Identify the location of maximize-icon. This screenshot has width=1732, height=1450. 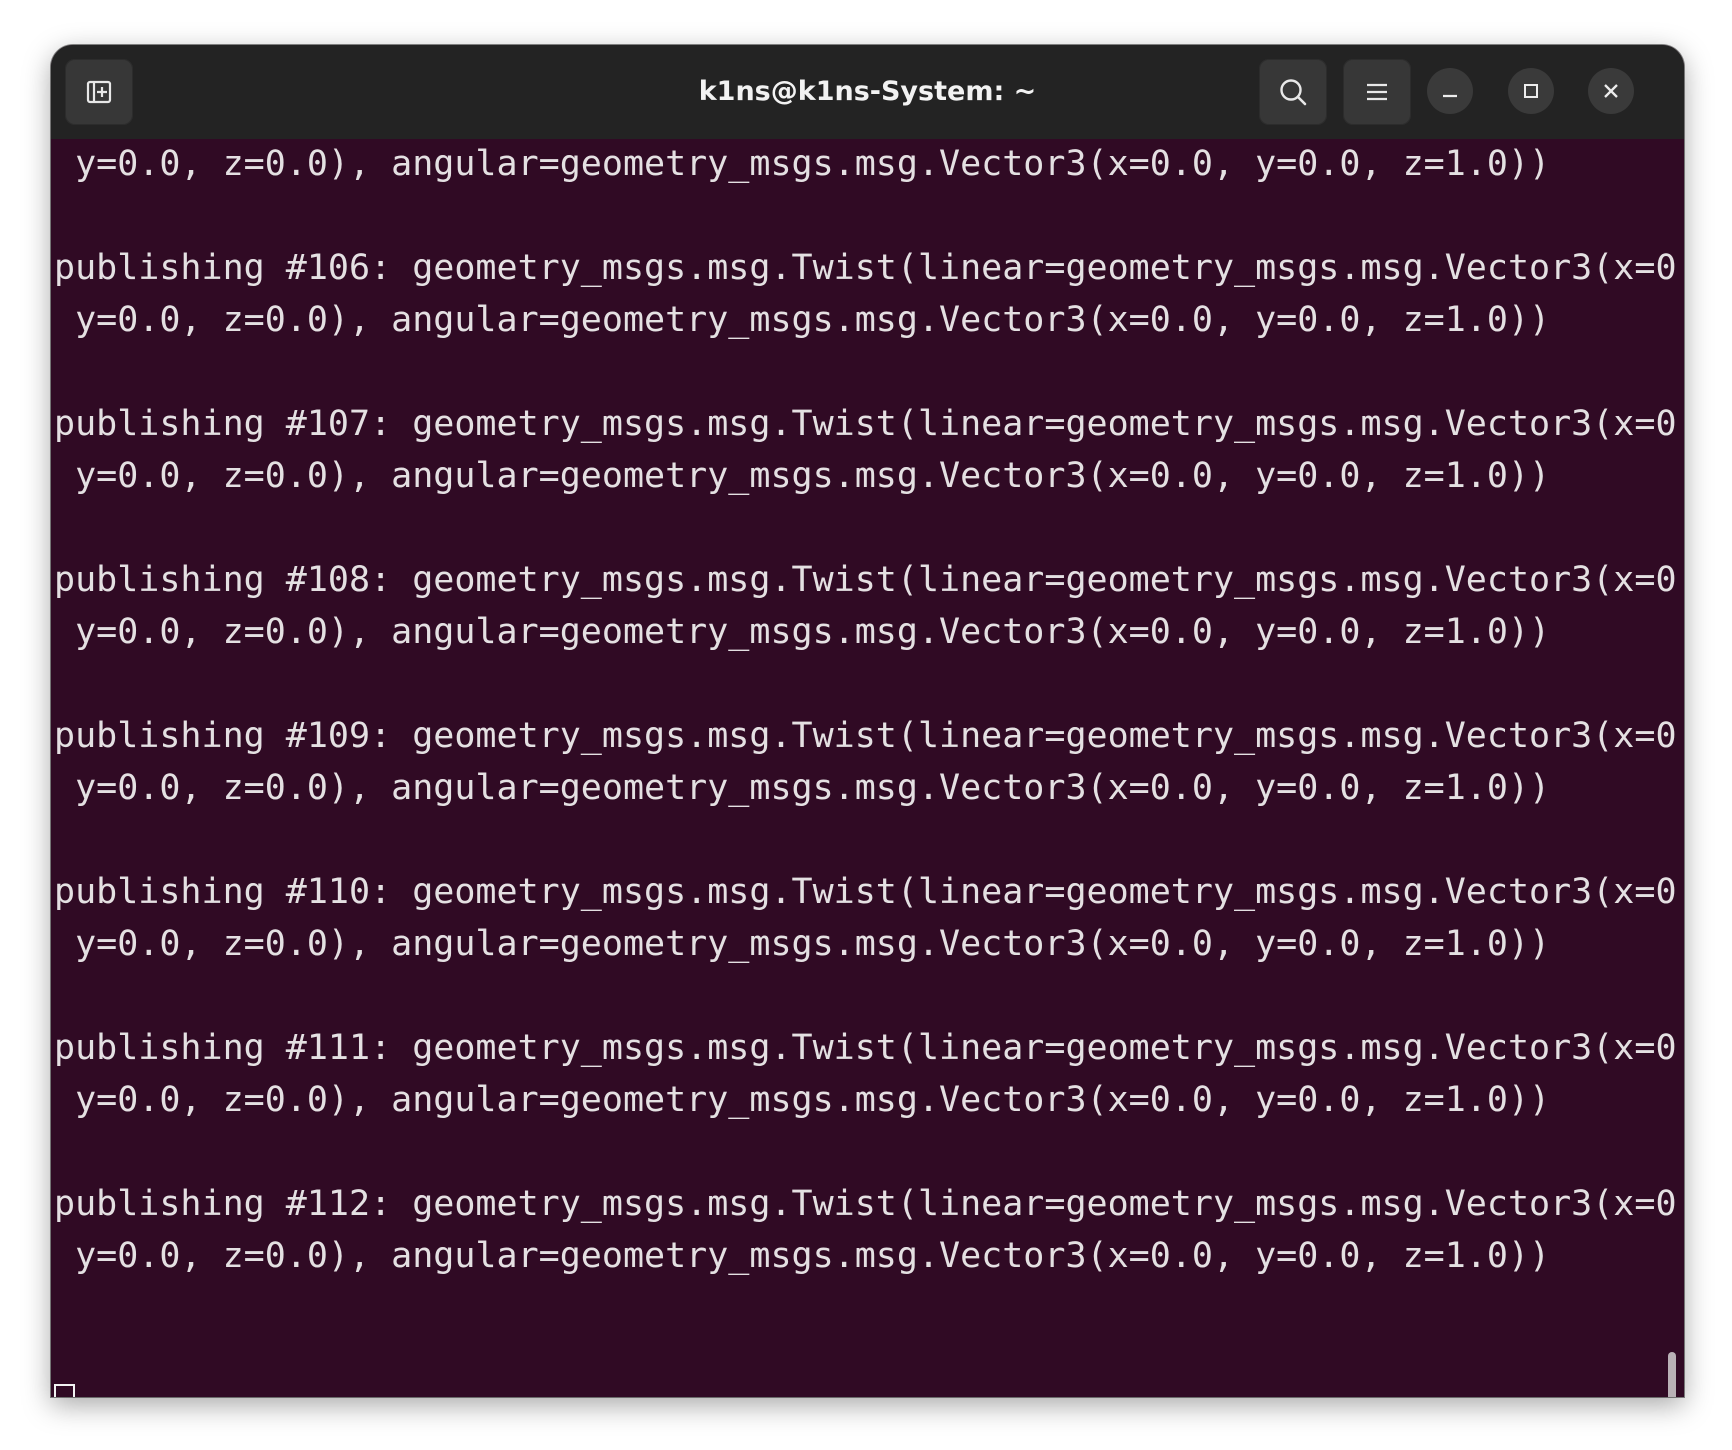
(1531, 91).